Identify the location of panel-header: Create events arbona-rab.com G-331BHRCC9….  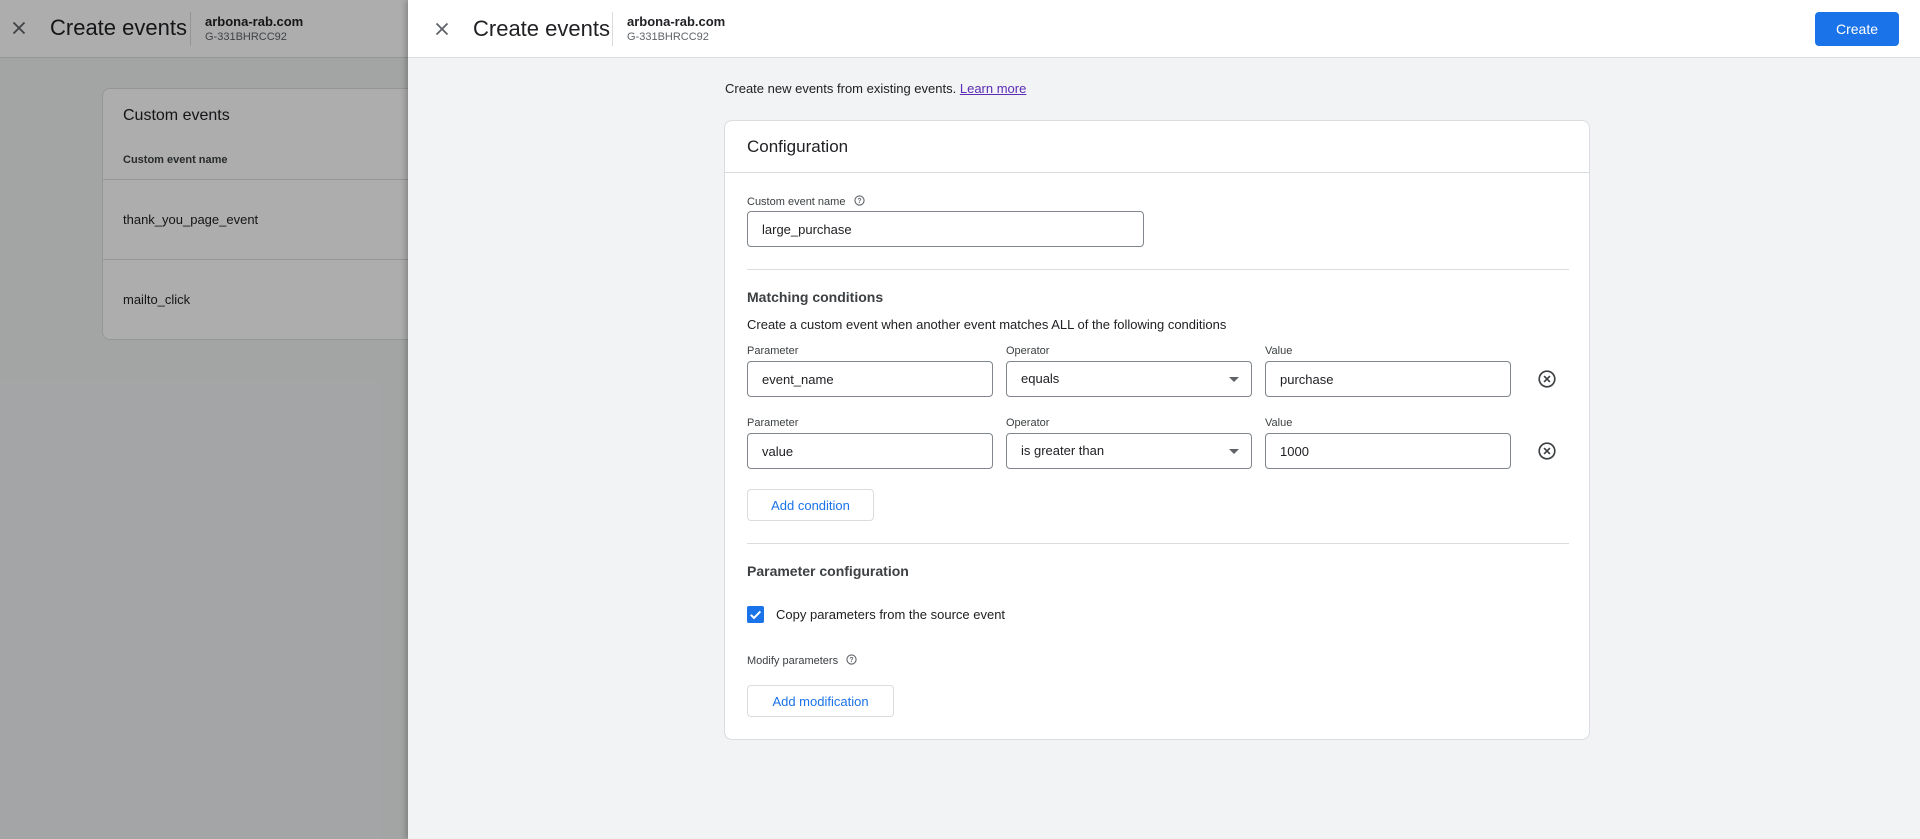
(1164, 29).